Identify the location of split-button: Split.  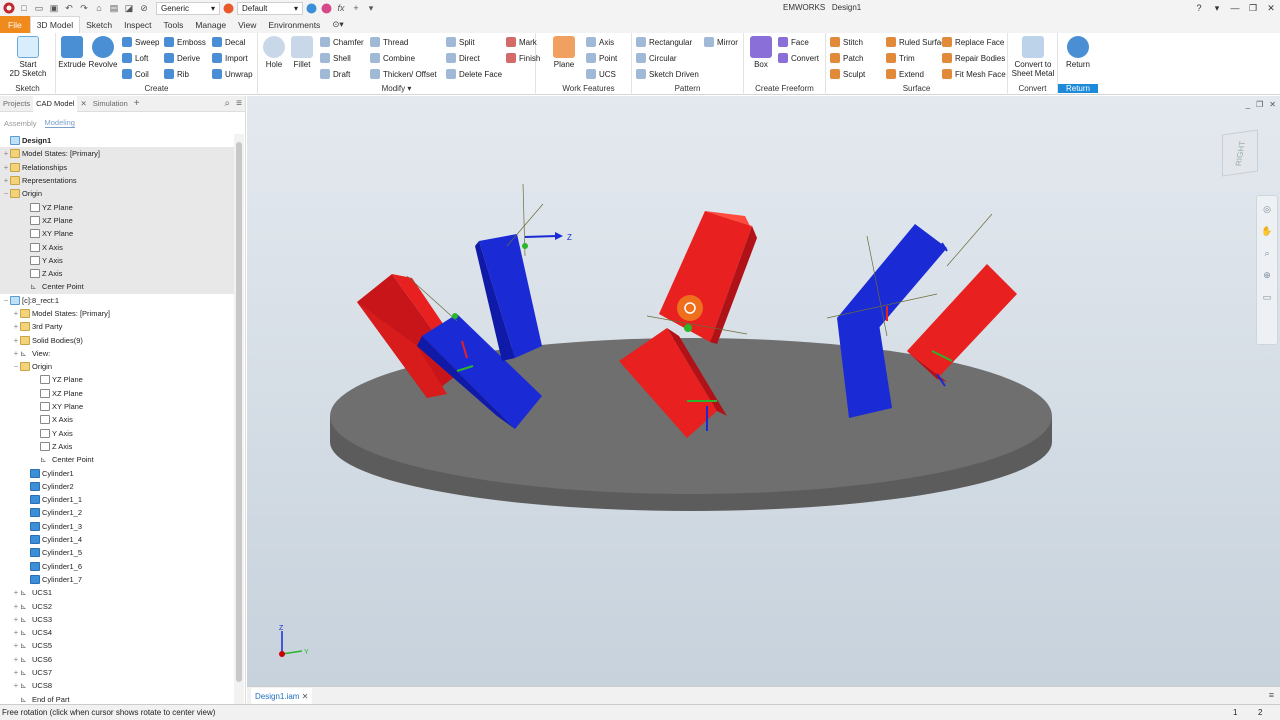
(460, 42).